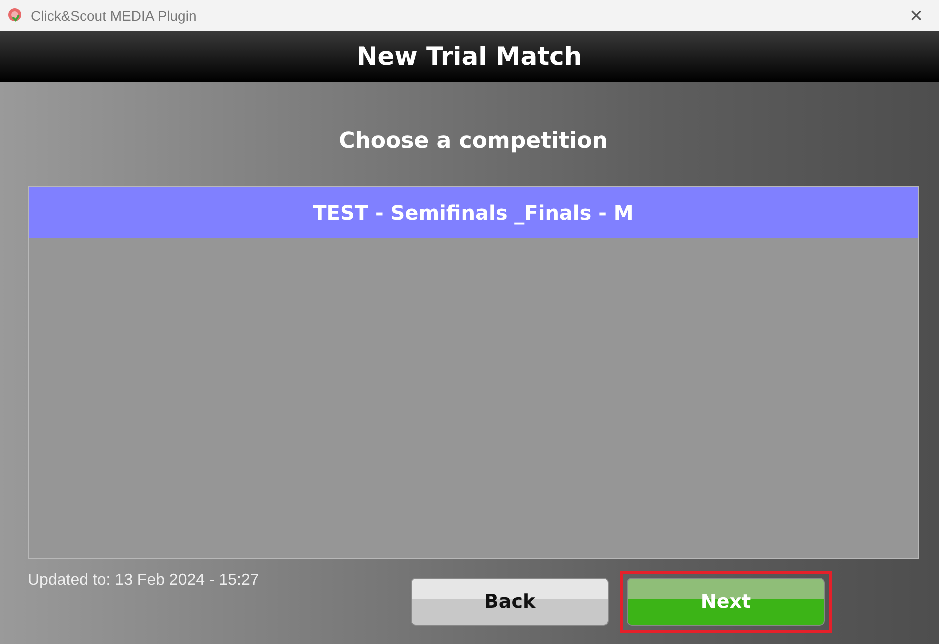 The image size is (939, 644). What do you see at coordinates (916, 16) in the screenshot?
I see `close-button: ×` at bounding box center [916, 16].